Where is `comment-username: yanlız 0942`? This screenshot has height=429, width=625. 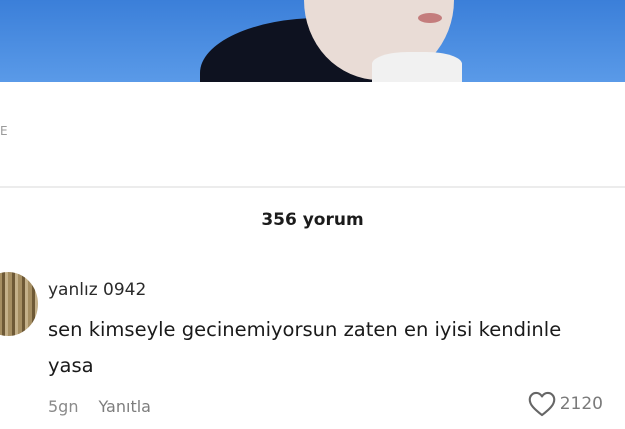 comment-username: yanlız 0942 is located at coordinates (97, 290).